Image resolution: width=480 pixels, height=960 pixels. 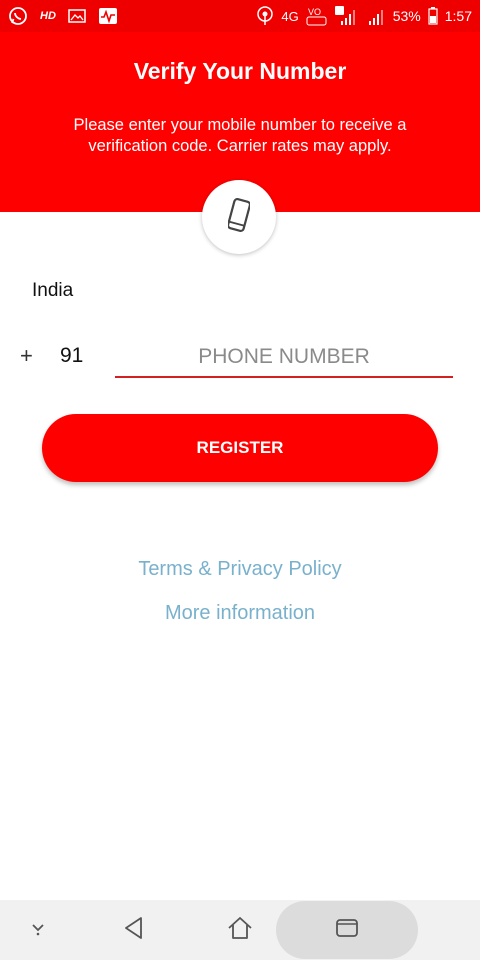 What do you see at coordinates (345, 16) in the screenshot?
I see `signal-sim1-icon` at bounding box center [345, 16].